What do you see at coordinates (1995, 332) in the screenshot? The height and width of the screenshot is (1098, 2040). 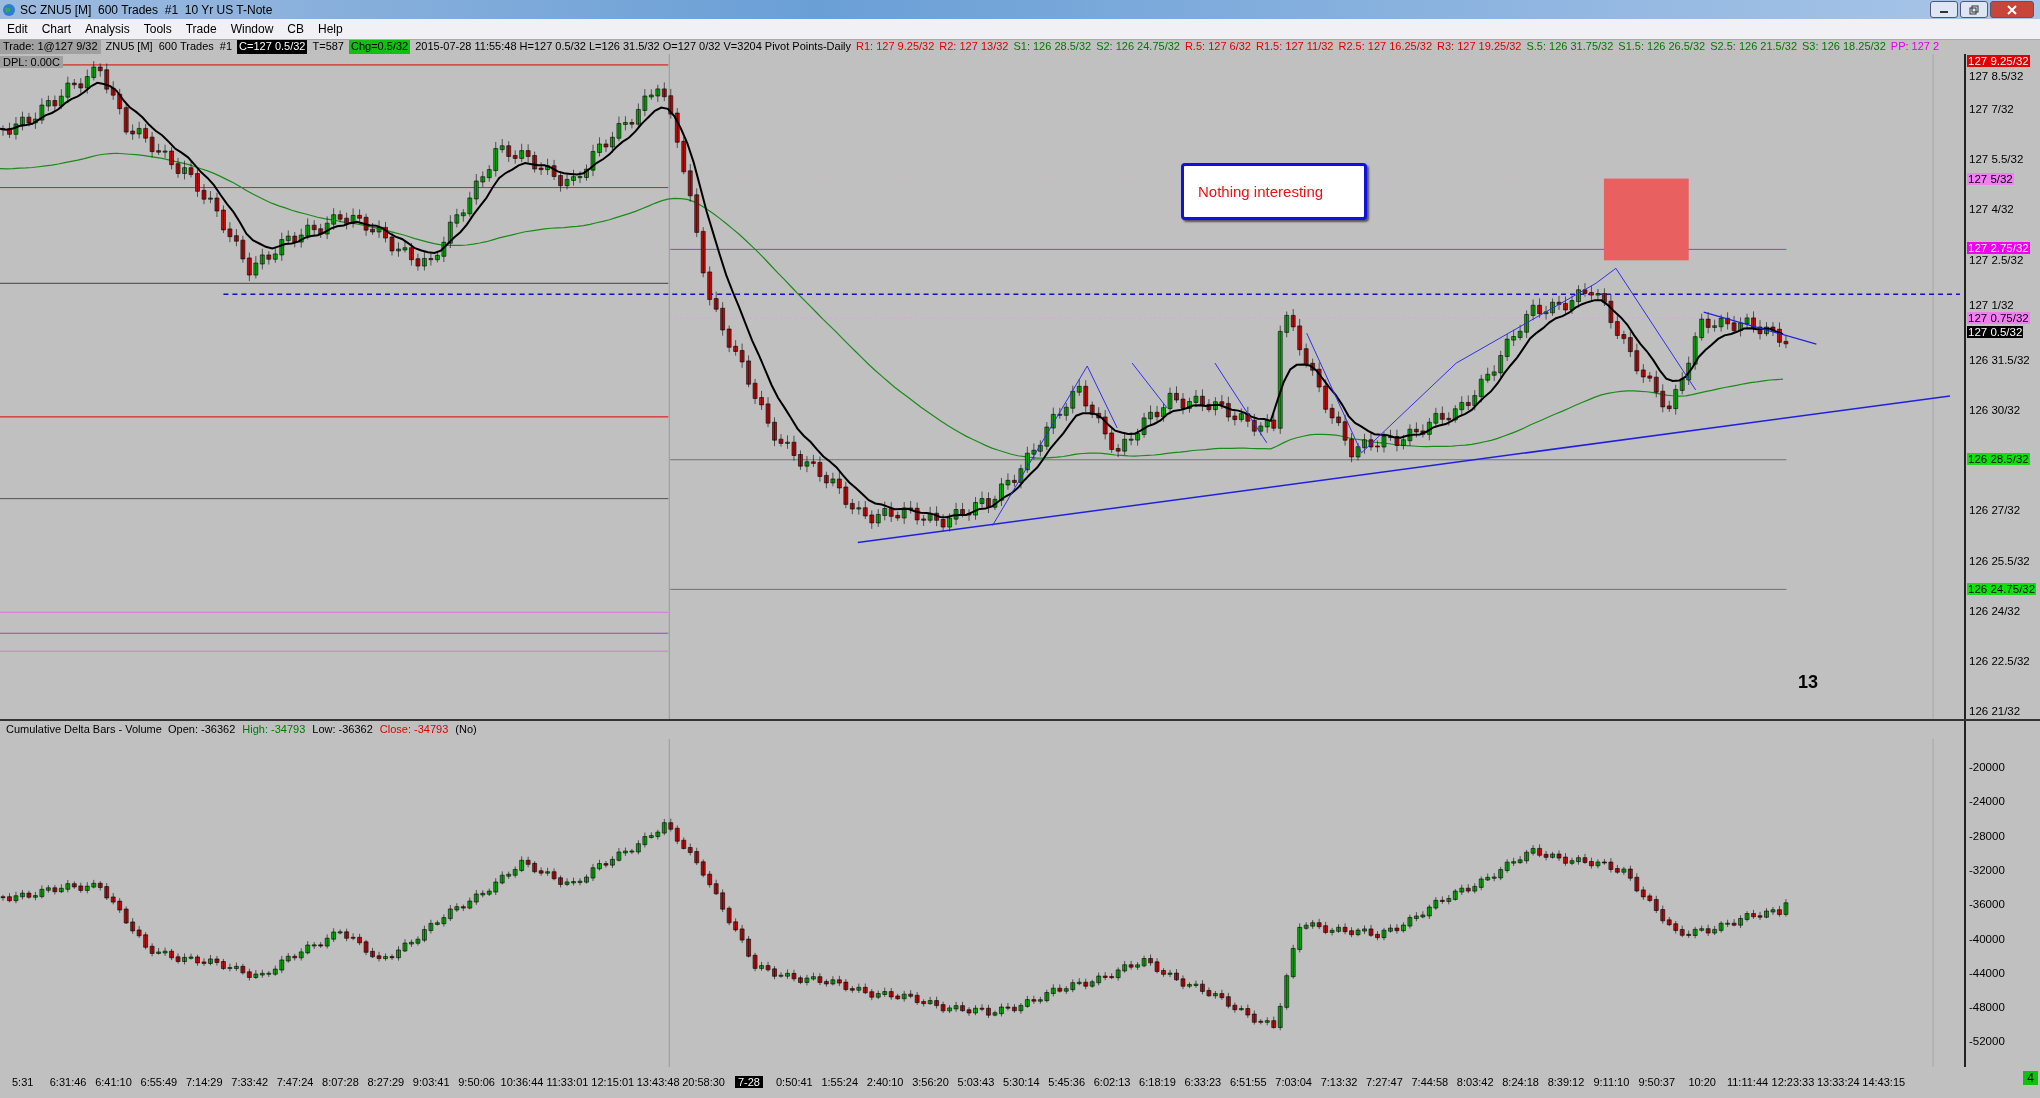 I see `price-marker: 127 0.5/32` at bounding box center [1995, 332].